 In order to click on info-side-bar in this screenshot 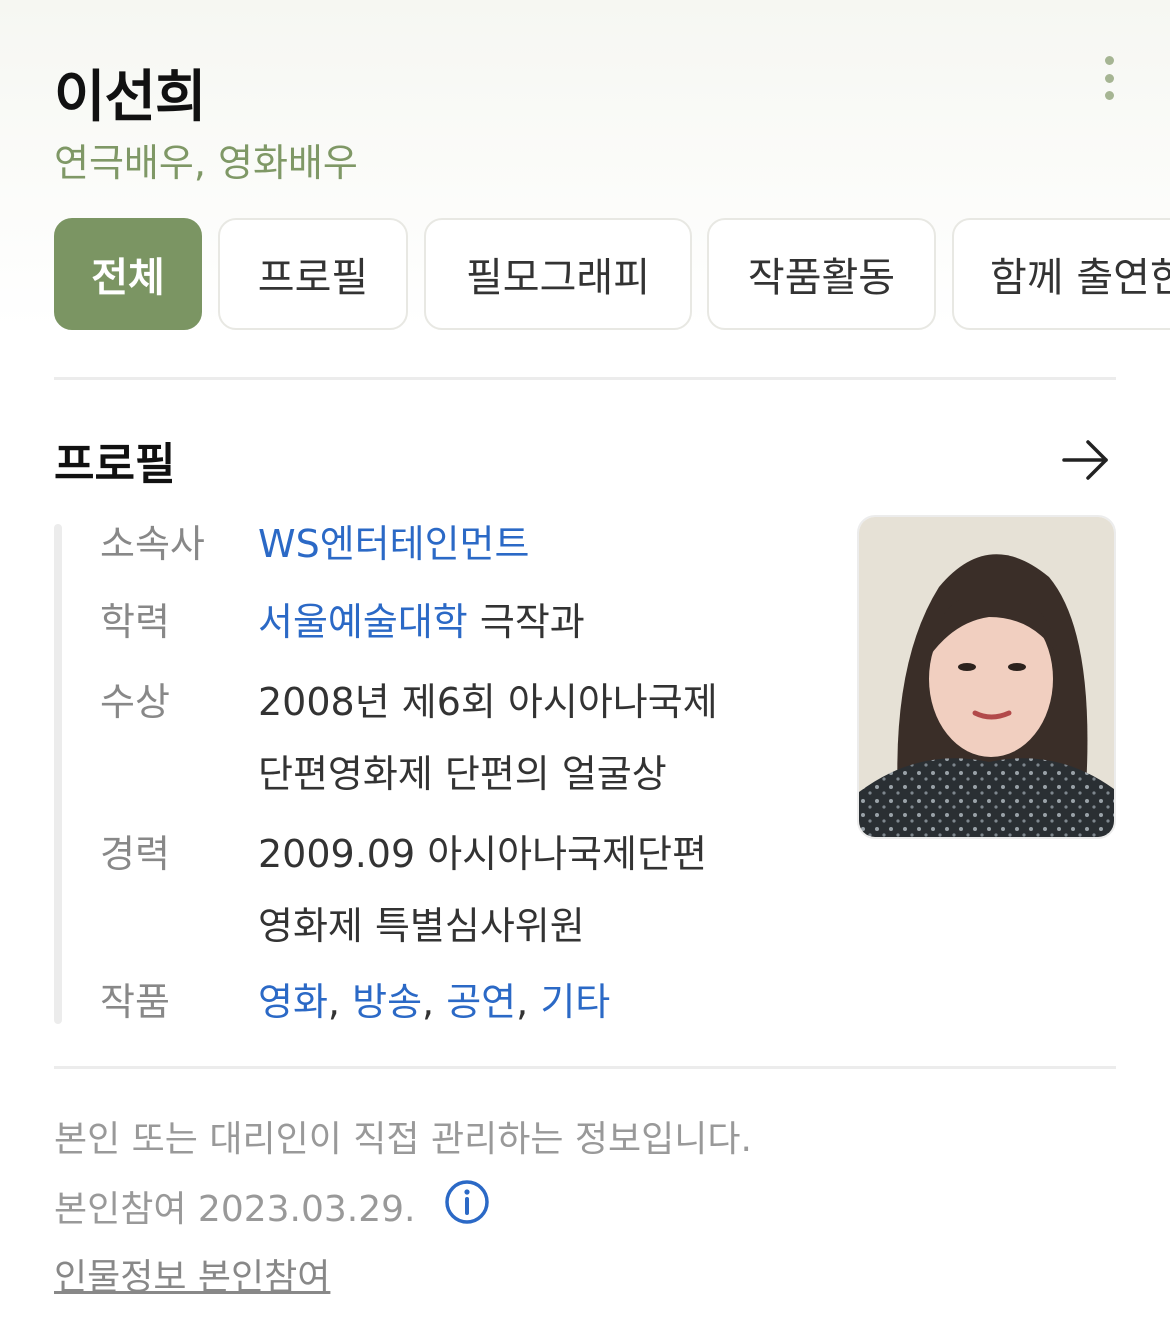, I will do `click(58, 774)`.